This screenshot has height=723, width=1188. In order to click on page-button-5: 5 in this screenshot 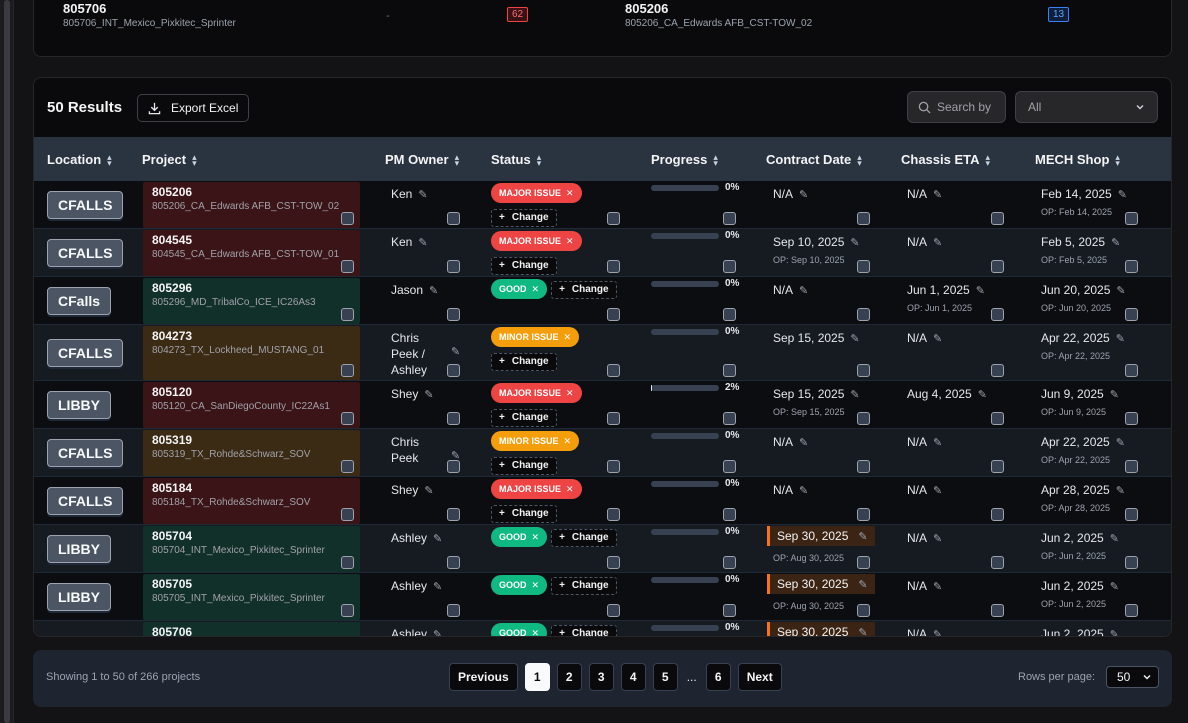, I will do `click(665, 677)`.